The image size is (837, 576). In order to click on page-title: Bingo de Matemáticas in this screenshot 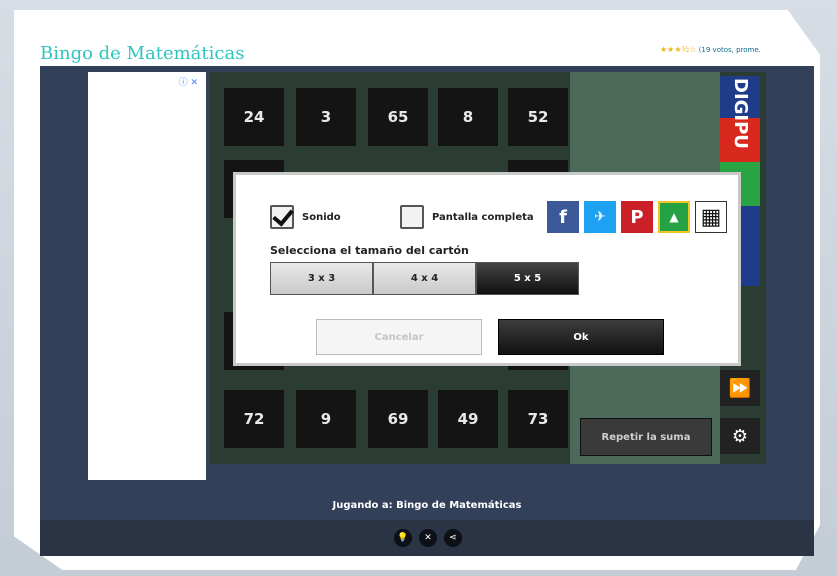, I will do `click(142, 53)`.